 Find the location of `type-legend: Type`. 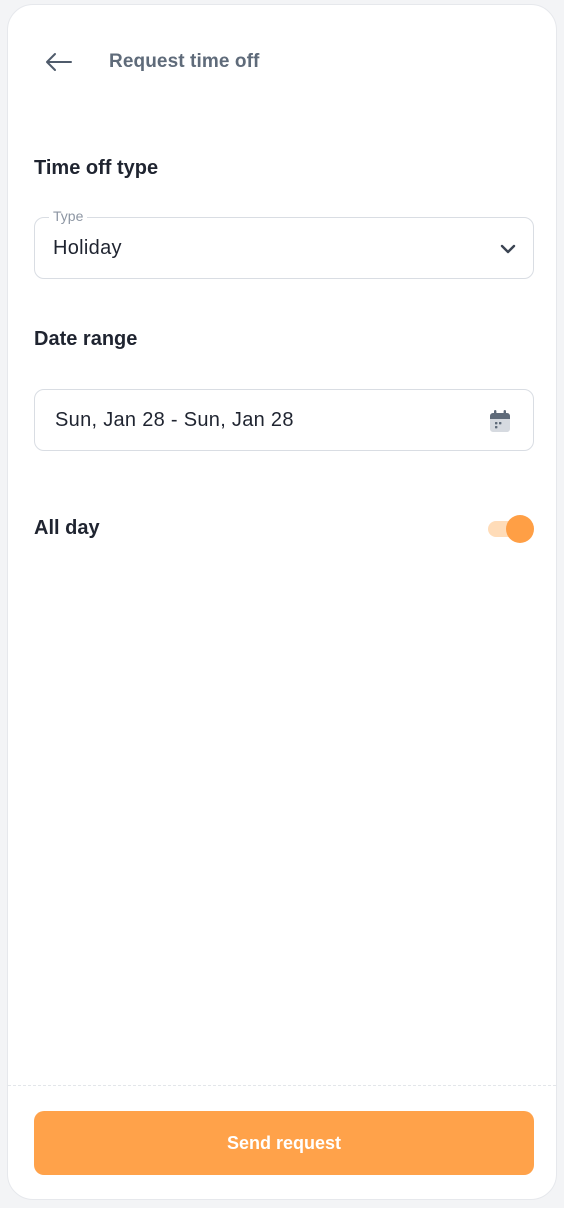

type-legend: Type is located at coordinates (68, 216).